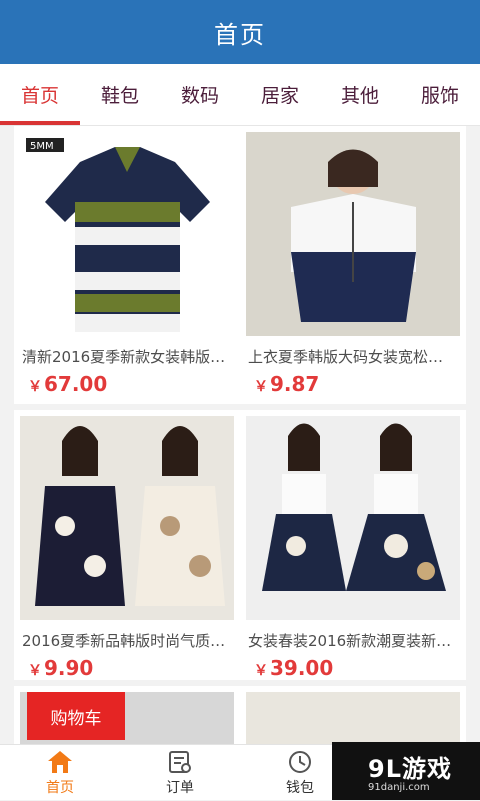  I want to click on nav-label: 钱包, so click(300, 788).